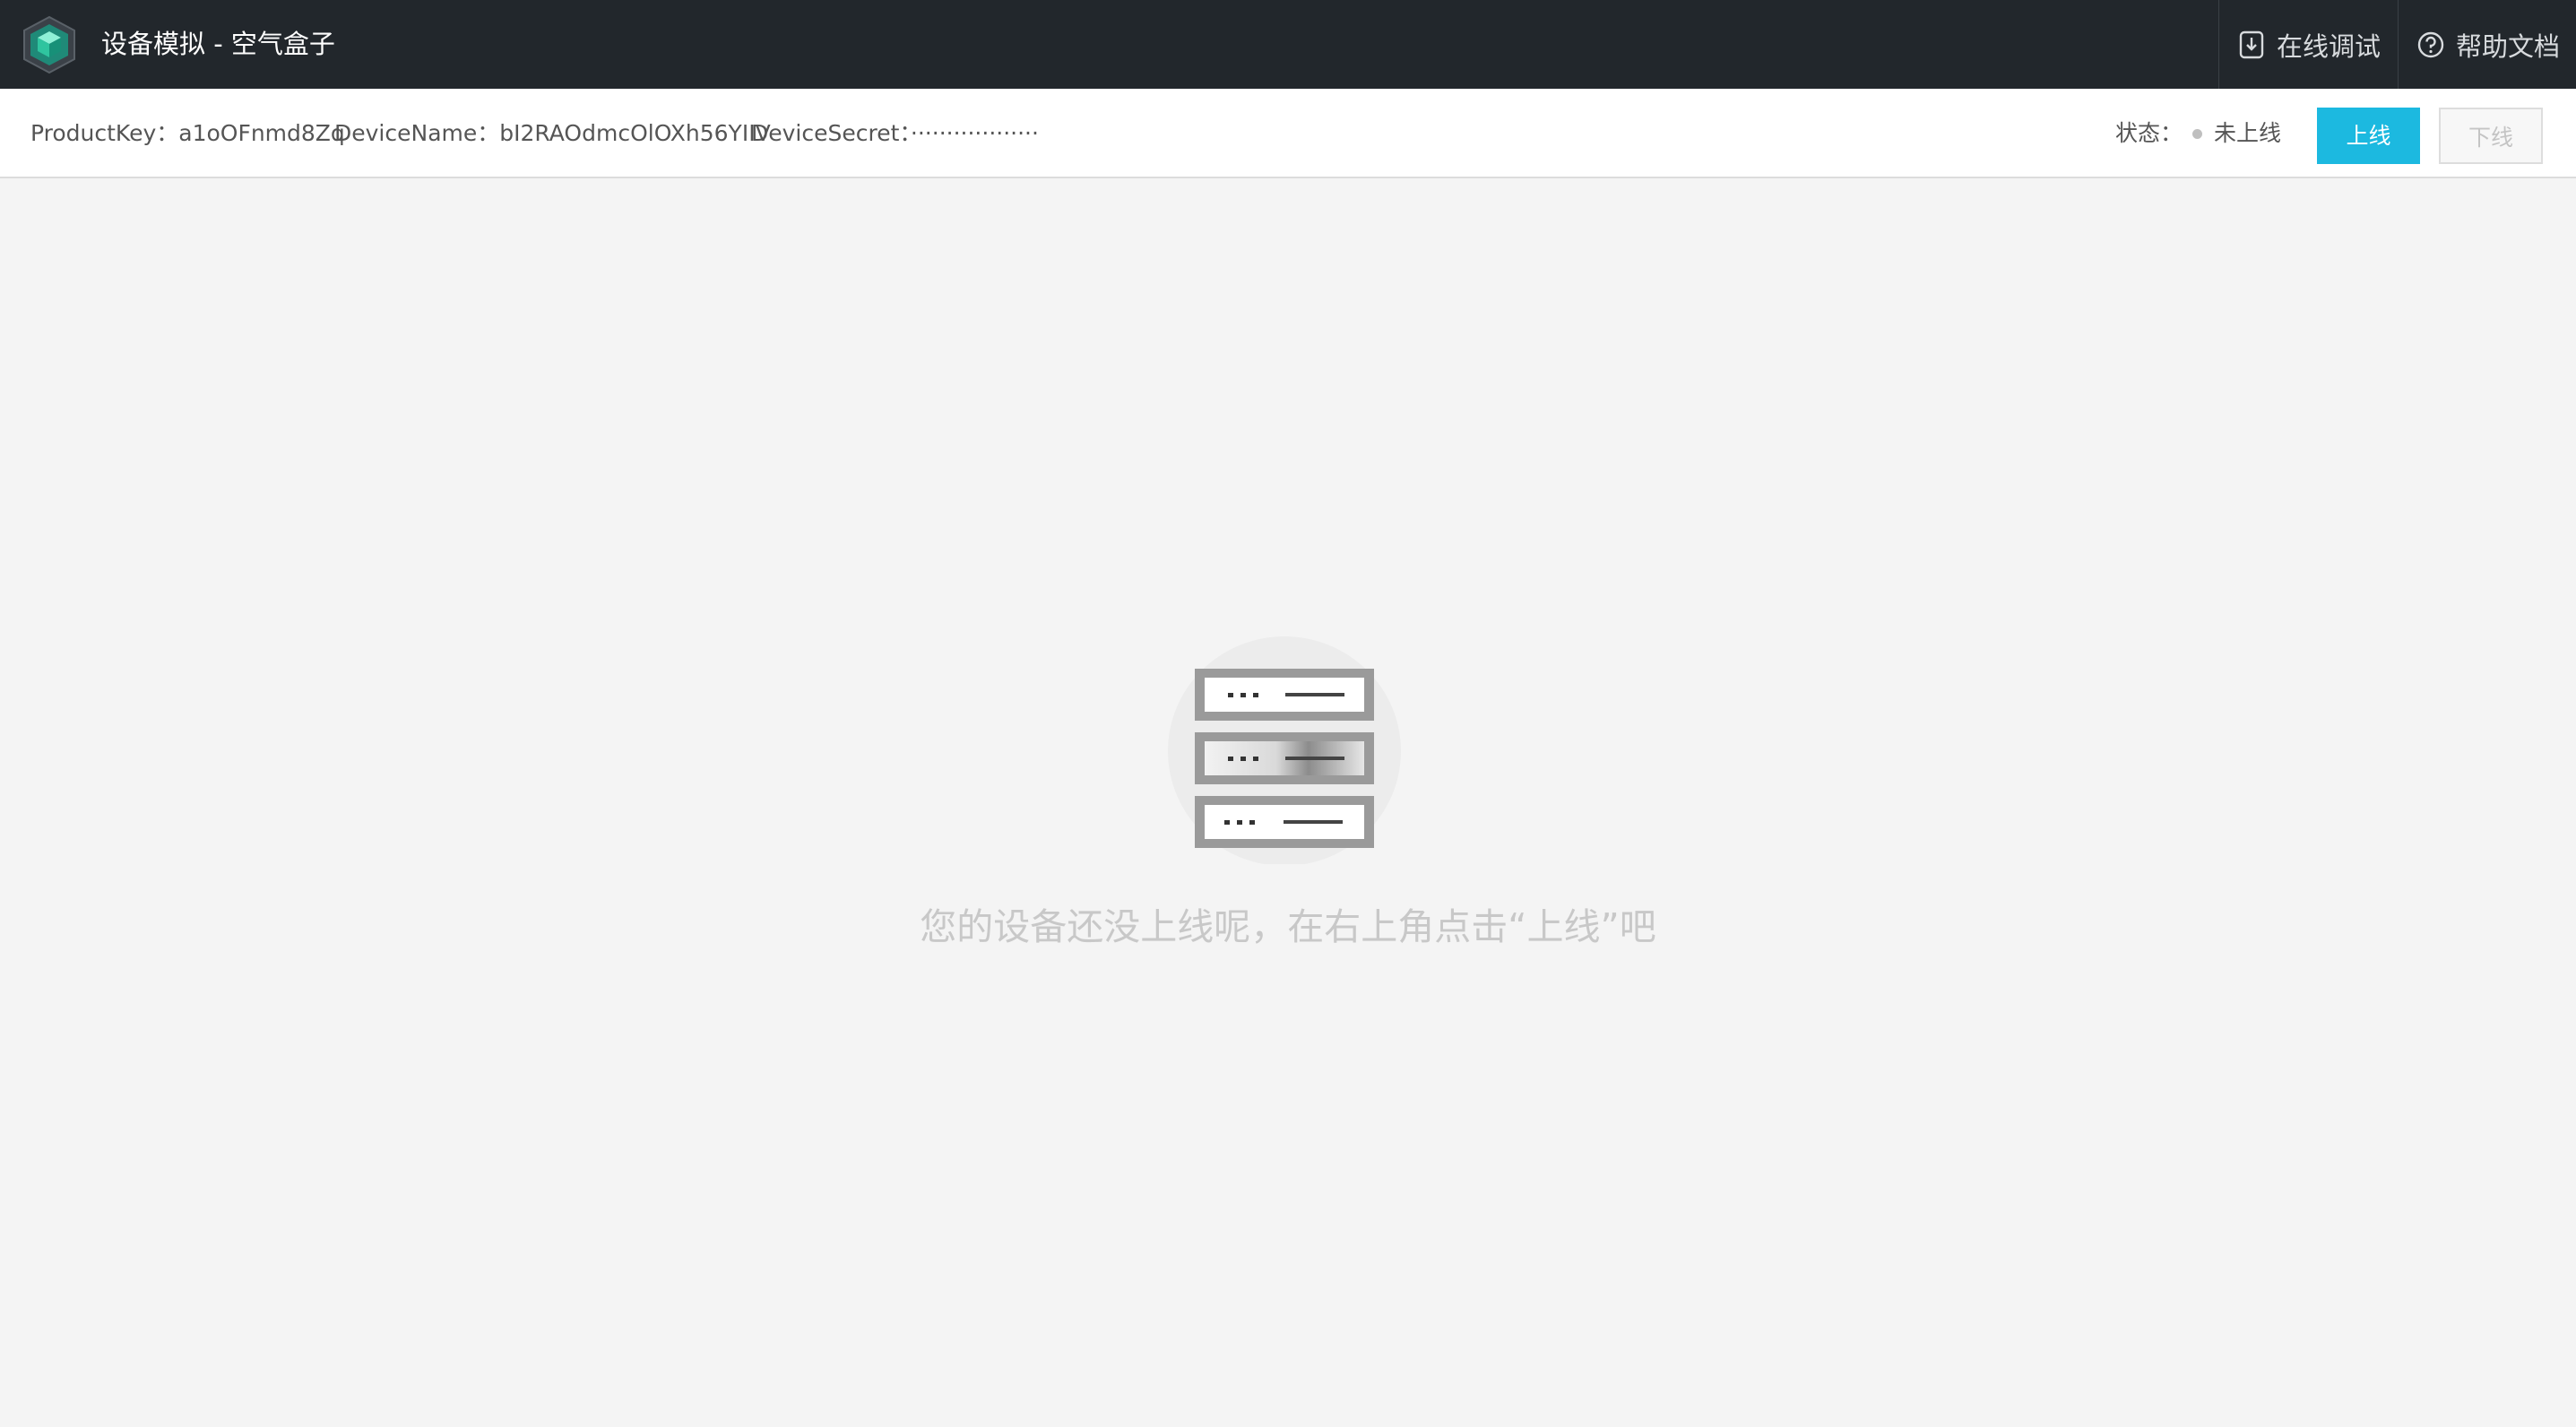  What do you see at coordinates (552, 133) in the screenshot?
I see `device-name: DeviceName：bI2RAOdmcOlOXh56YIIV` at bounding box center [552, 133].